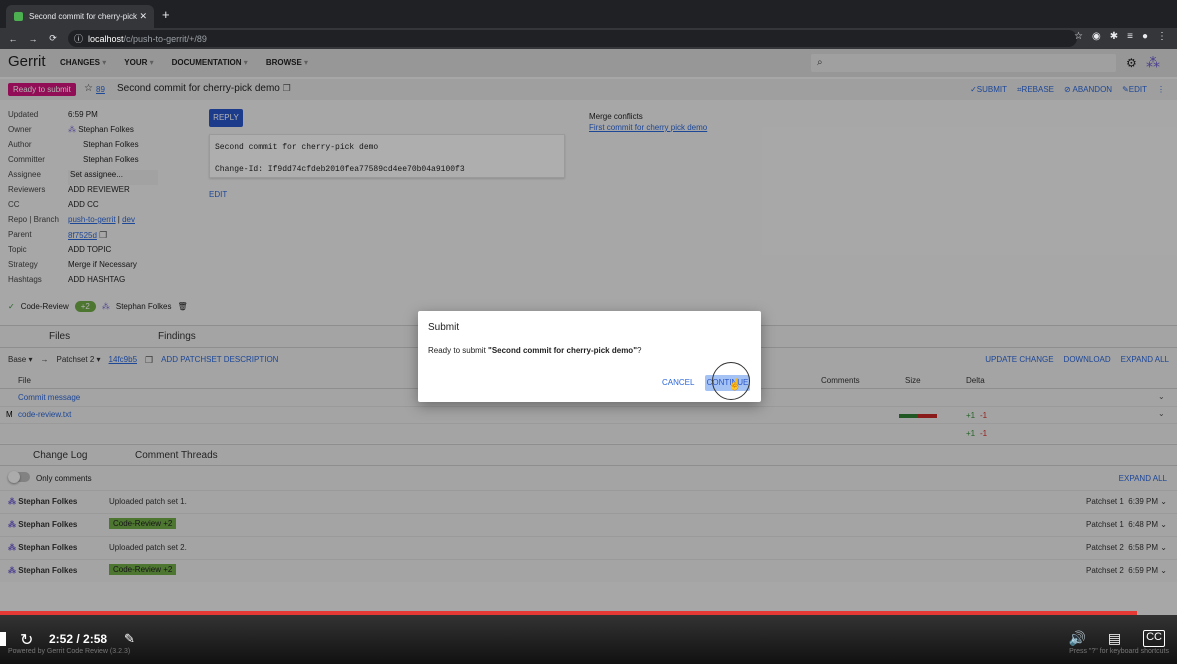 This screenshot has width=1177, height=664. Describe the element at coordinates (79, 39) in the screenshot. I see `info-icon: ⓘ` at that location.